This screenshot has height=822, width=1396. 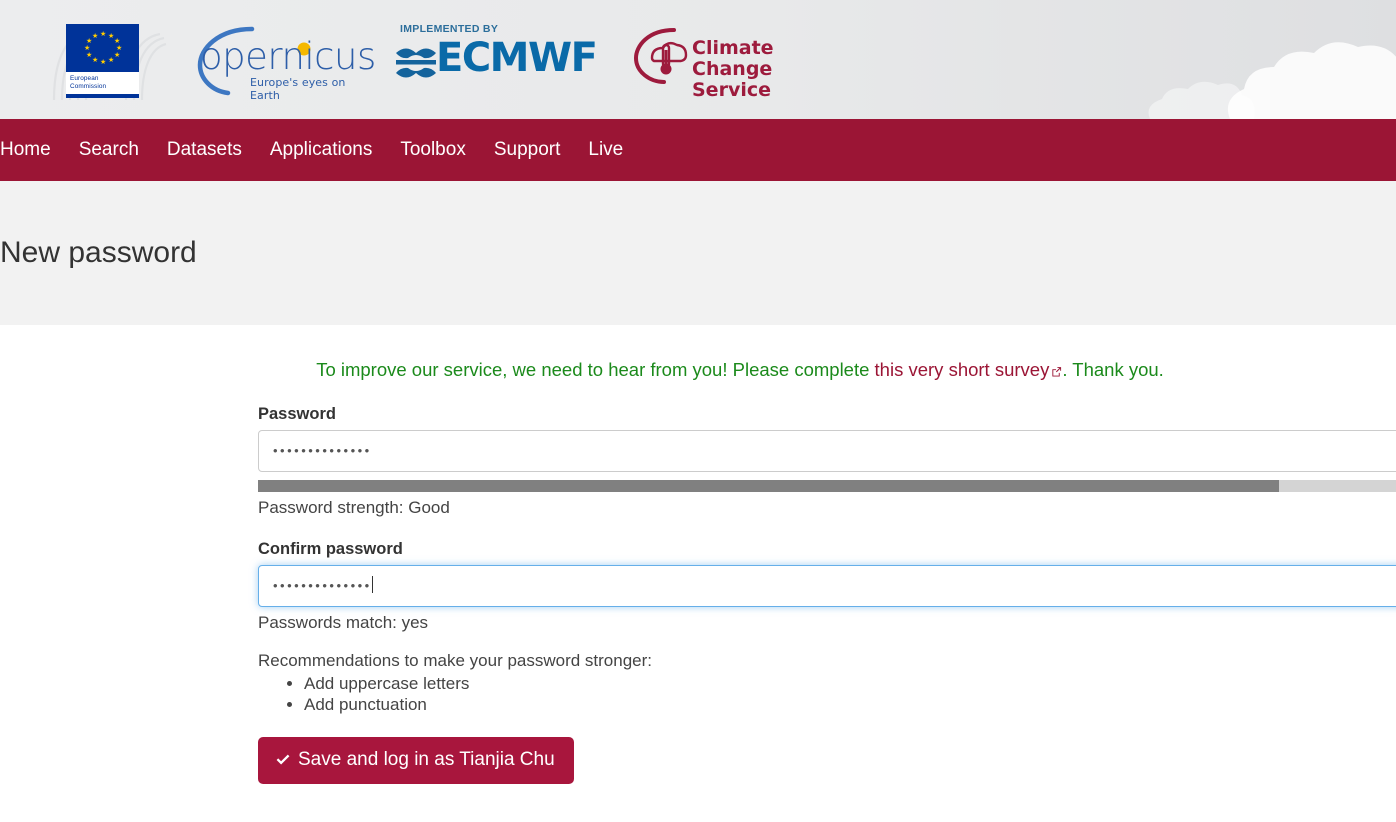 I want to click on confirm-password-masked-value: ••••••••••••••, so click(x=322, y=585).